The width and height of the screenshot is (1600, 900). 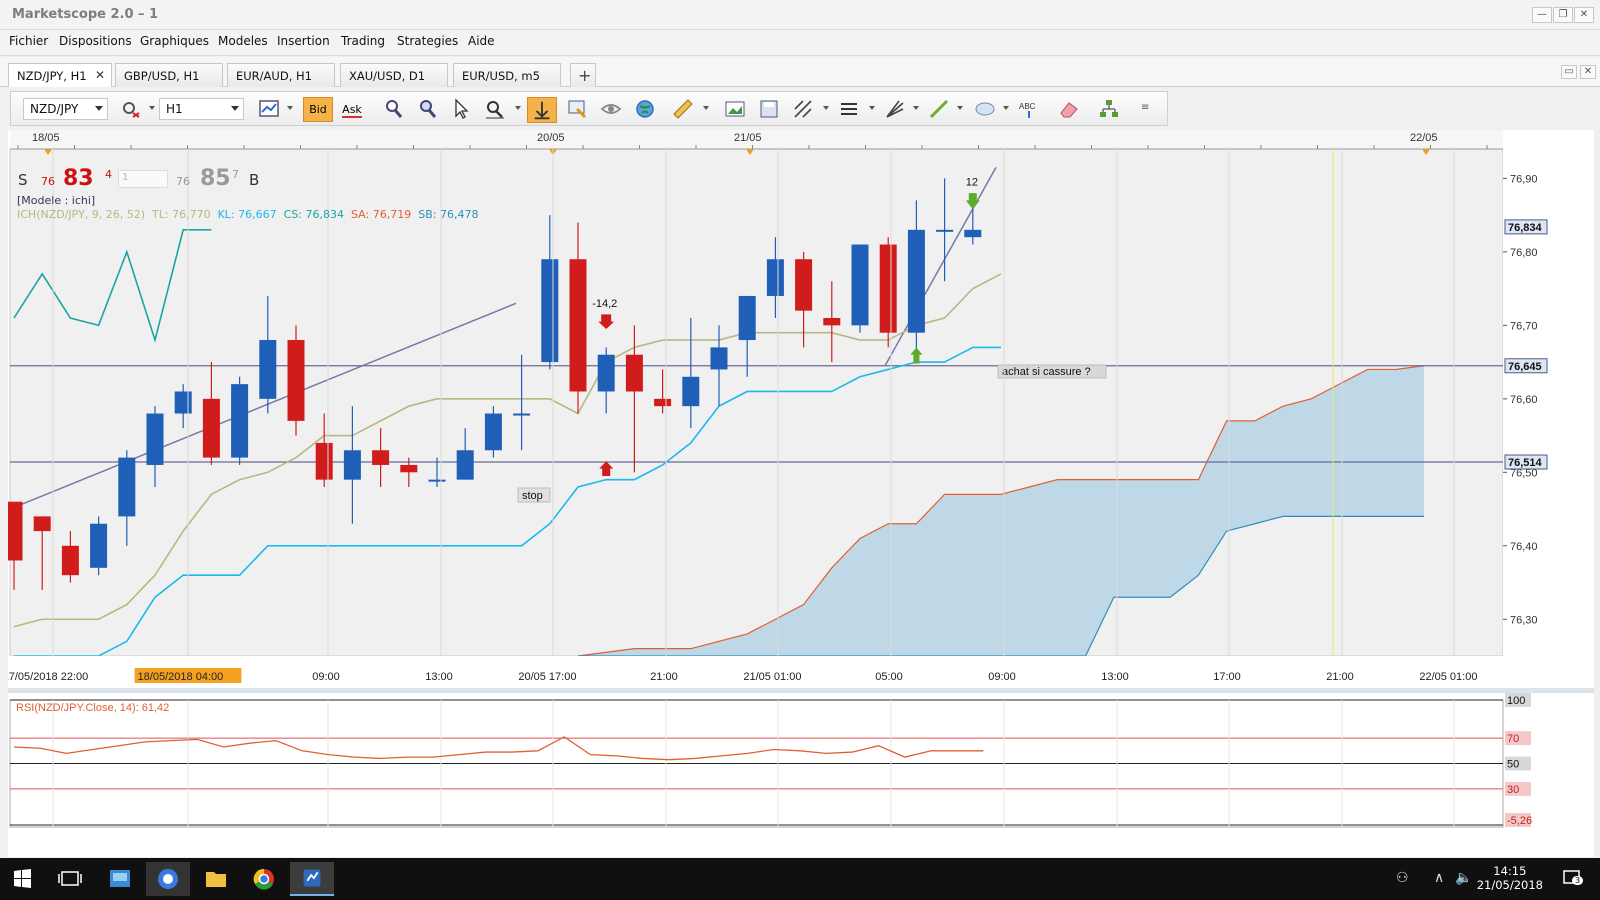 I want to click on add-indicator-icon, so click(x=577, y=109).